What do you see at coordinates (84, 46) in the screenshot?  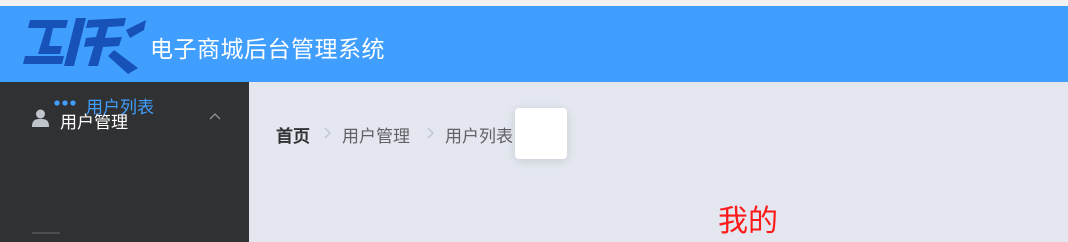 I see `brand-logo` at bounding box center [84, 46].